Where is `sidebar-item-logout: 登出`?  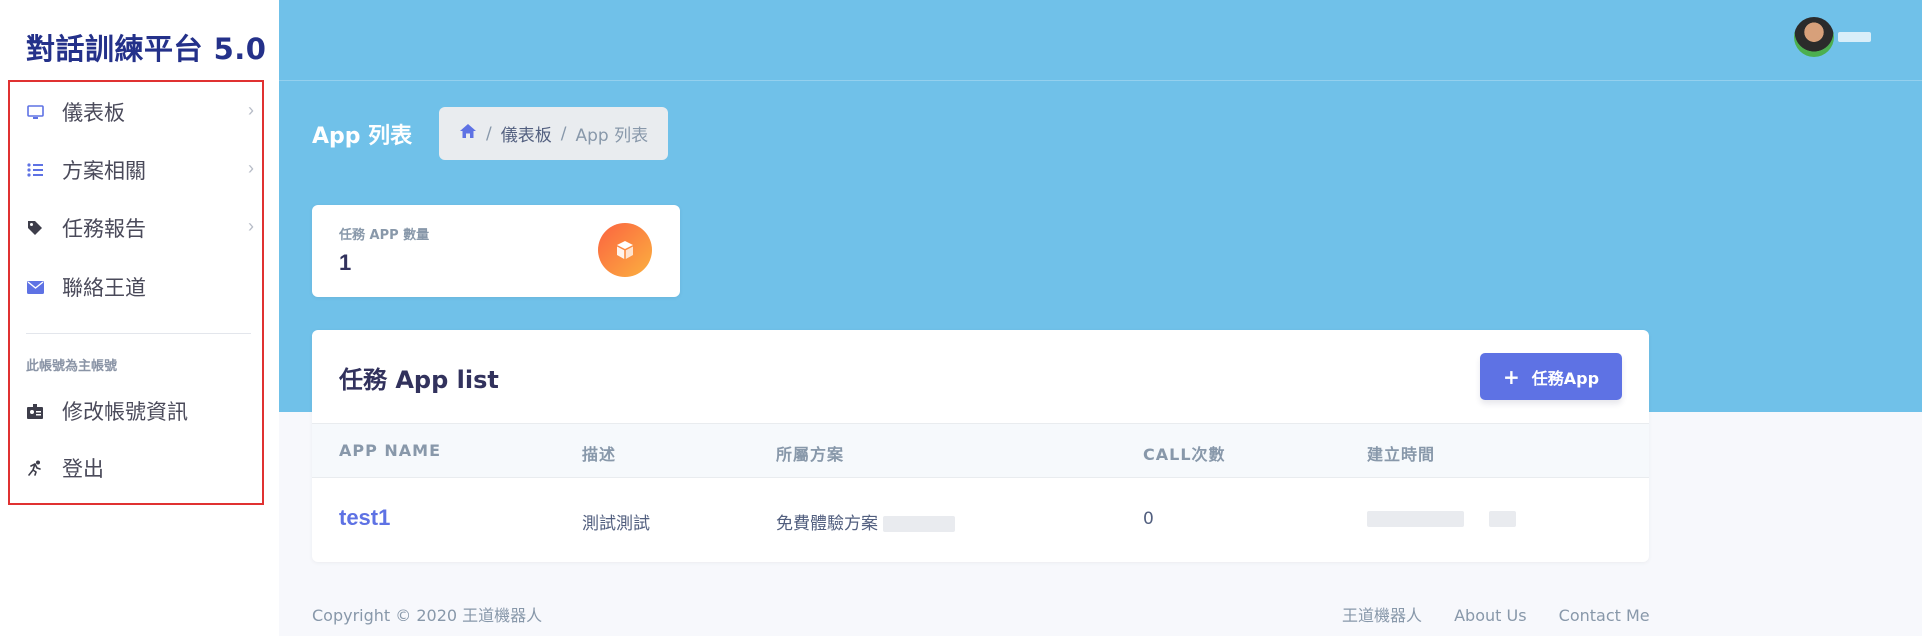
sidebar-item-logout: 登出 is located at coordinates (139, 468).